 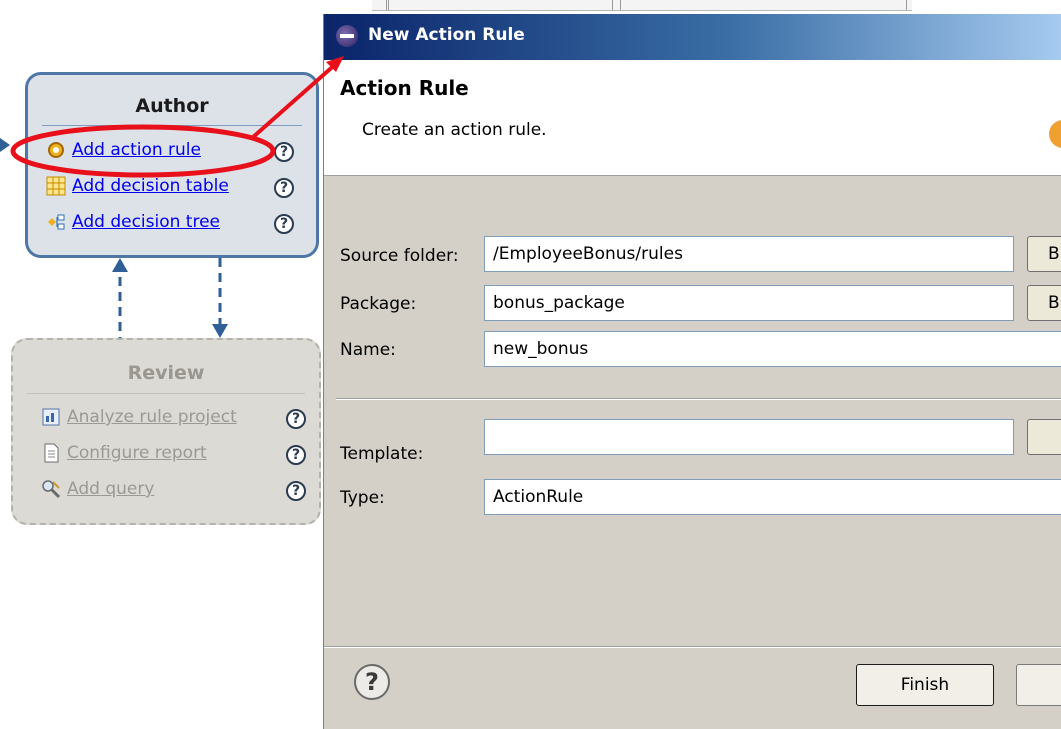 What do you see at coordinates (454, 130) in the screenshot?
I see `wizard-header-description: Create an action rule.` at bounding box center [454, 130].